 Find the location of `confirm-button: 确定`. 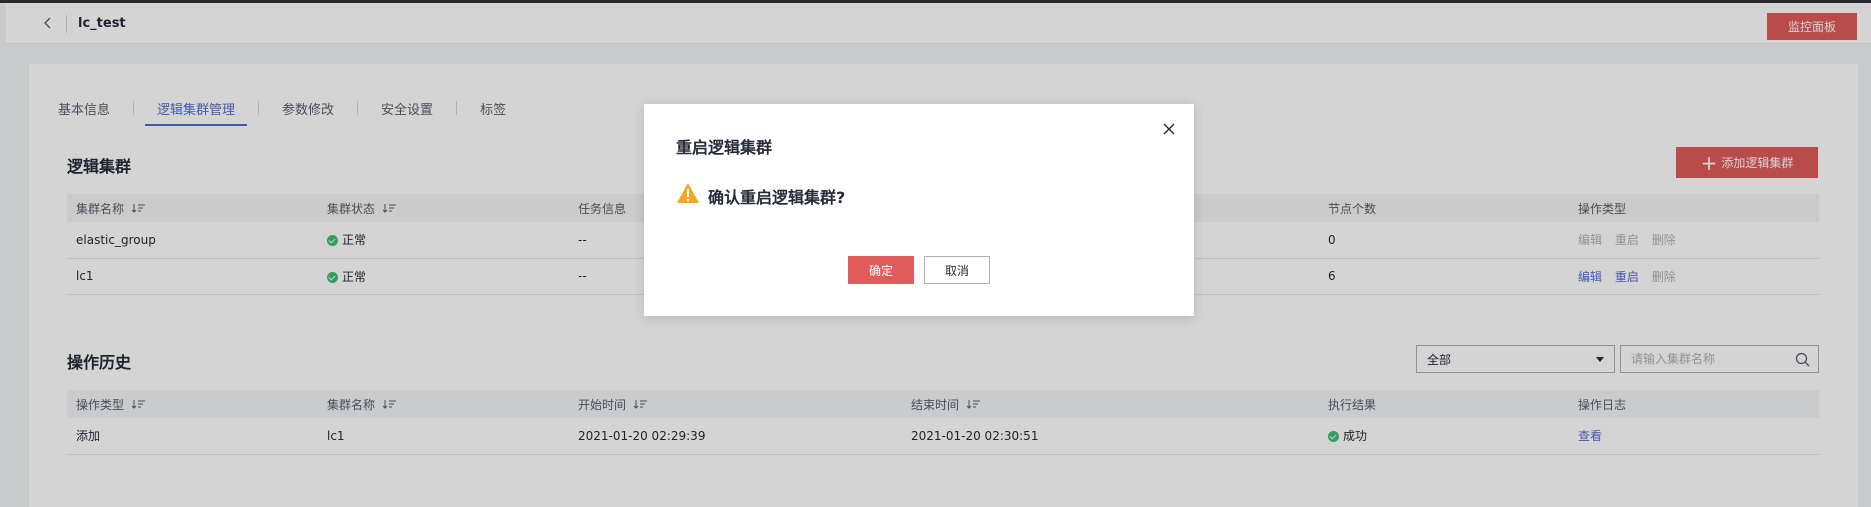

confirm-button: 确定 is located at coordinates (881, 270).